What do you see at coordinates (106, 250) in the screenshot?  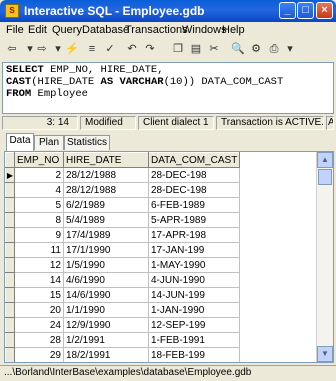 I see `table-cell: 17/1/1990` at bounding box center [106, 250].